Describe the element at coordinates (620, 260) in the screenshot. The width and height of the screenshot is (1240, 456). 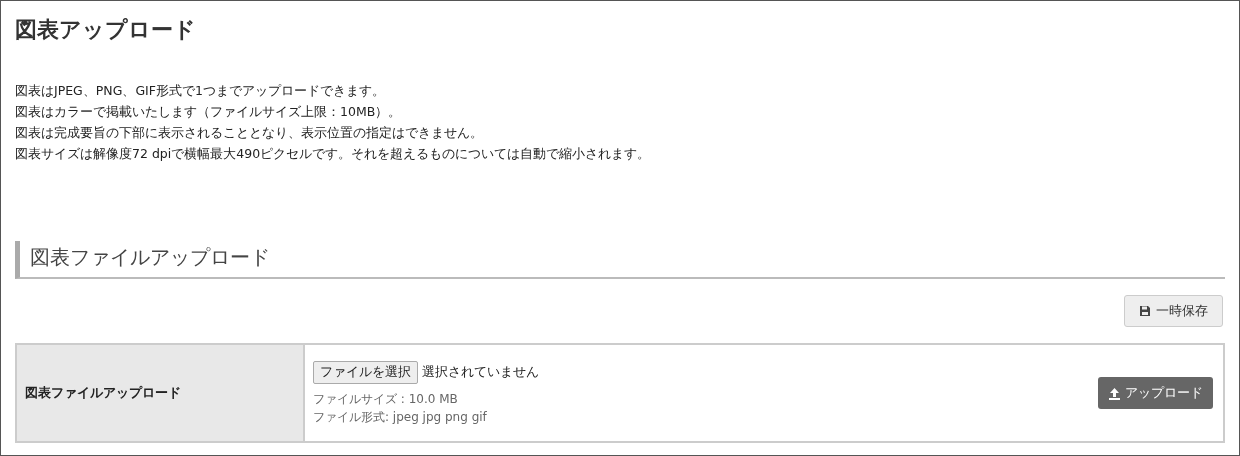
I see `section-heading: 図表ファイルアップロード` at that location.